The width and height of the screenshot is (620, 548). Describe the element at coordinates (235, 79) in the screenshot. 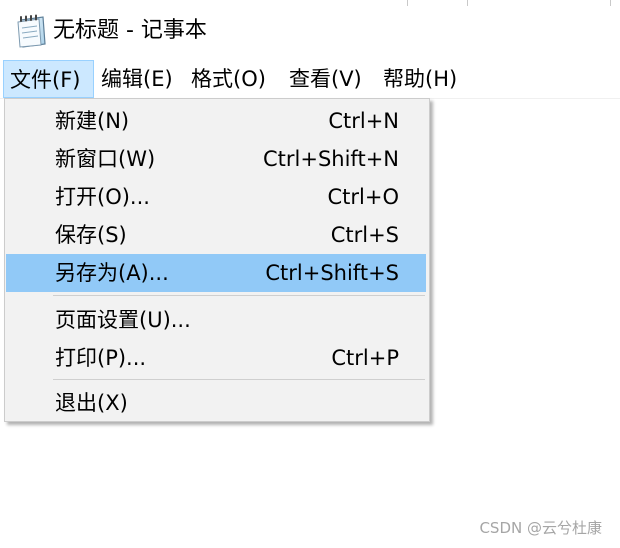

I see `menu-format: 格式(O)` at that location.